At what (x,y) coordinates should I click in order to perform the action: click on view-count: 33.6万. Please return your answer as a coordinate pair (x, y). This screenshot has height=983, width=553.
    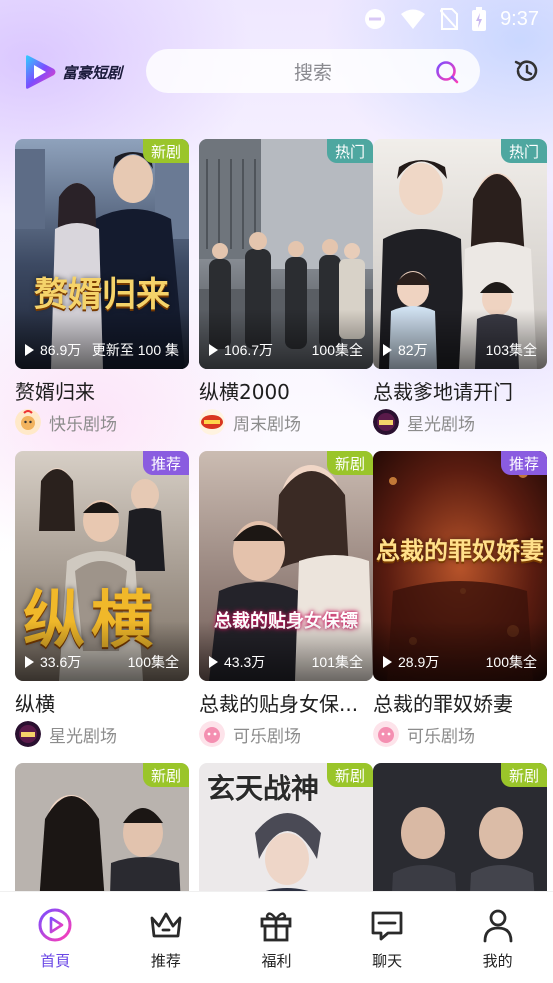
    Looking at the image, I should click on (53, 662).